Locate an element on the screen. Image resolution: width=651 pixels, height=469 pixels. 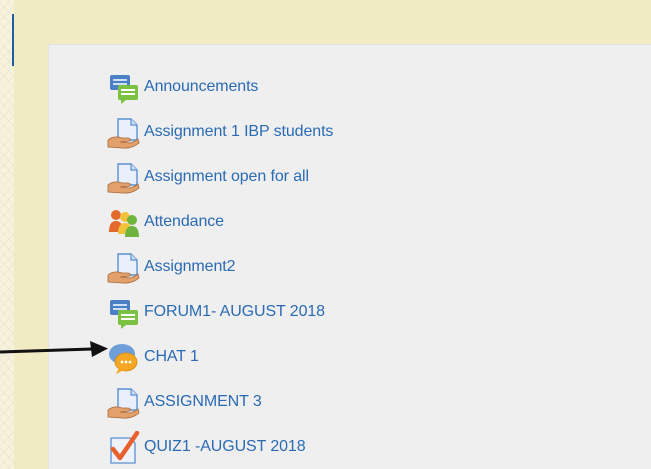
pointer-arrow-icon is located at coordinates (54, 349).